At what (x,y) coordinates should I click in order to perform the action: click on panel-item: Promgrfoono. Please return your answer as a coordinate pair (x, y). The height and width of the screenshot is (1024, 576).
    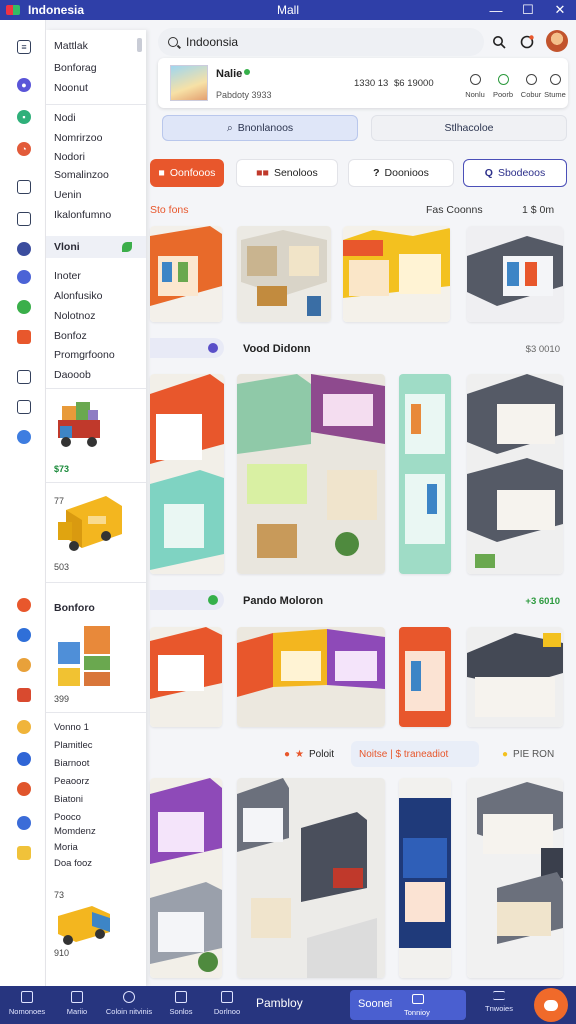
    Looking at the image, I should click on (84, 355).